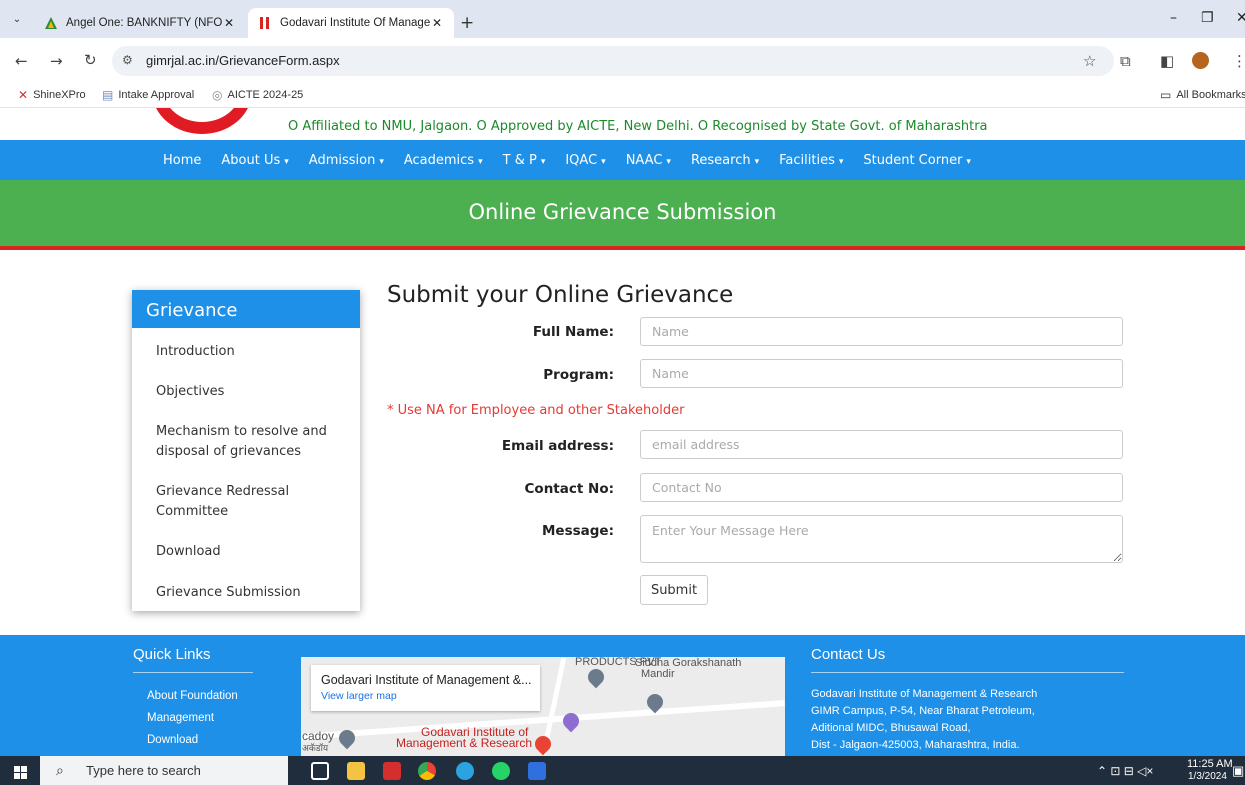  I want to click on bookmark-label: Intake Approval, so click(156, 95).